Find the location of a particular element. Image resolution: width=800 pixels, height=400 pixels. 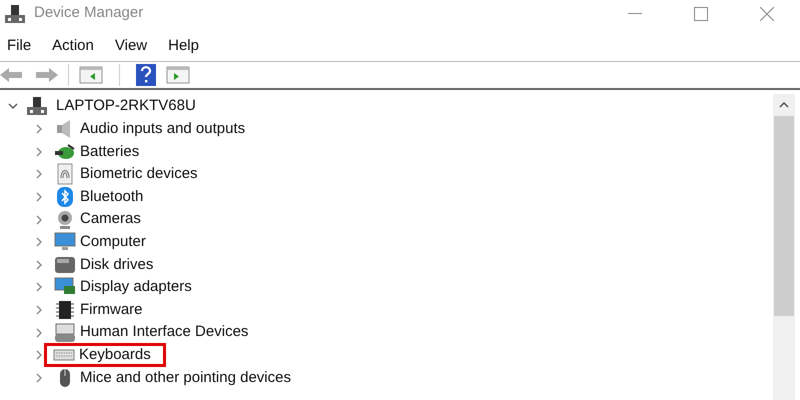

chevron-down-icon is located at coordinates (13, 106).